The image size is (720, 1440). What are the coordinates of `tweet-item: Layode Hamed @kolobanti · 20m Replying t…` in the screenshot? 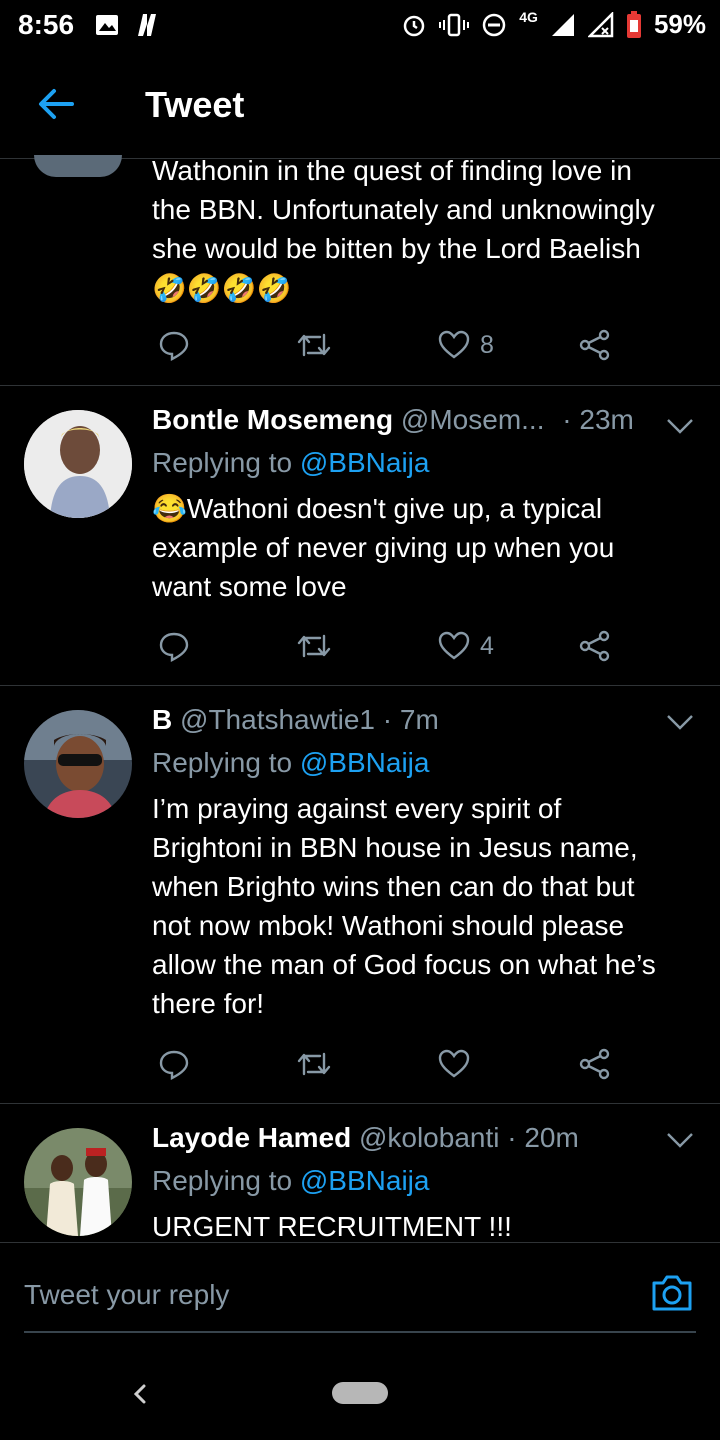 It's located at (360, 1173).